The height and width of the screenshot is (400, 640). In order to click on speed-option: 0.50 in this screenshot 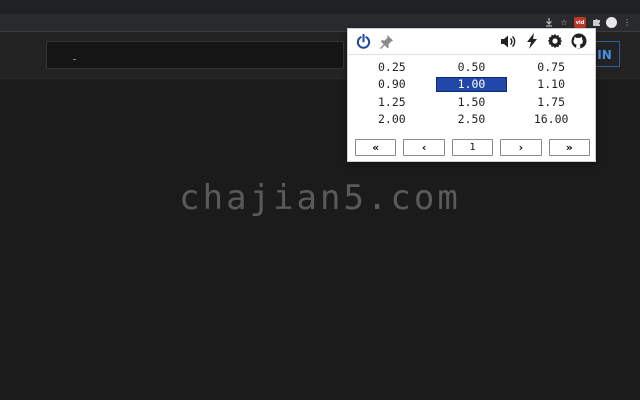, I will do `click(472, 66)`.